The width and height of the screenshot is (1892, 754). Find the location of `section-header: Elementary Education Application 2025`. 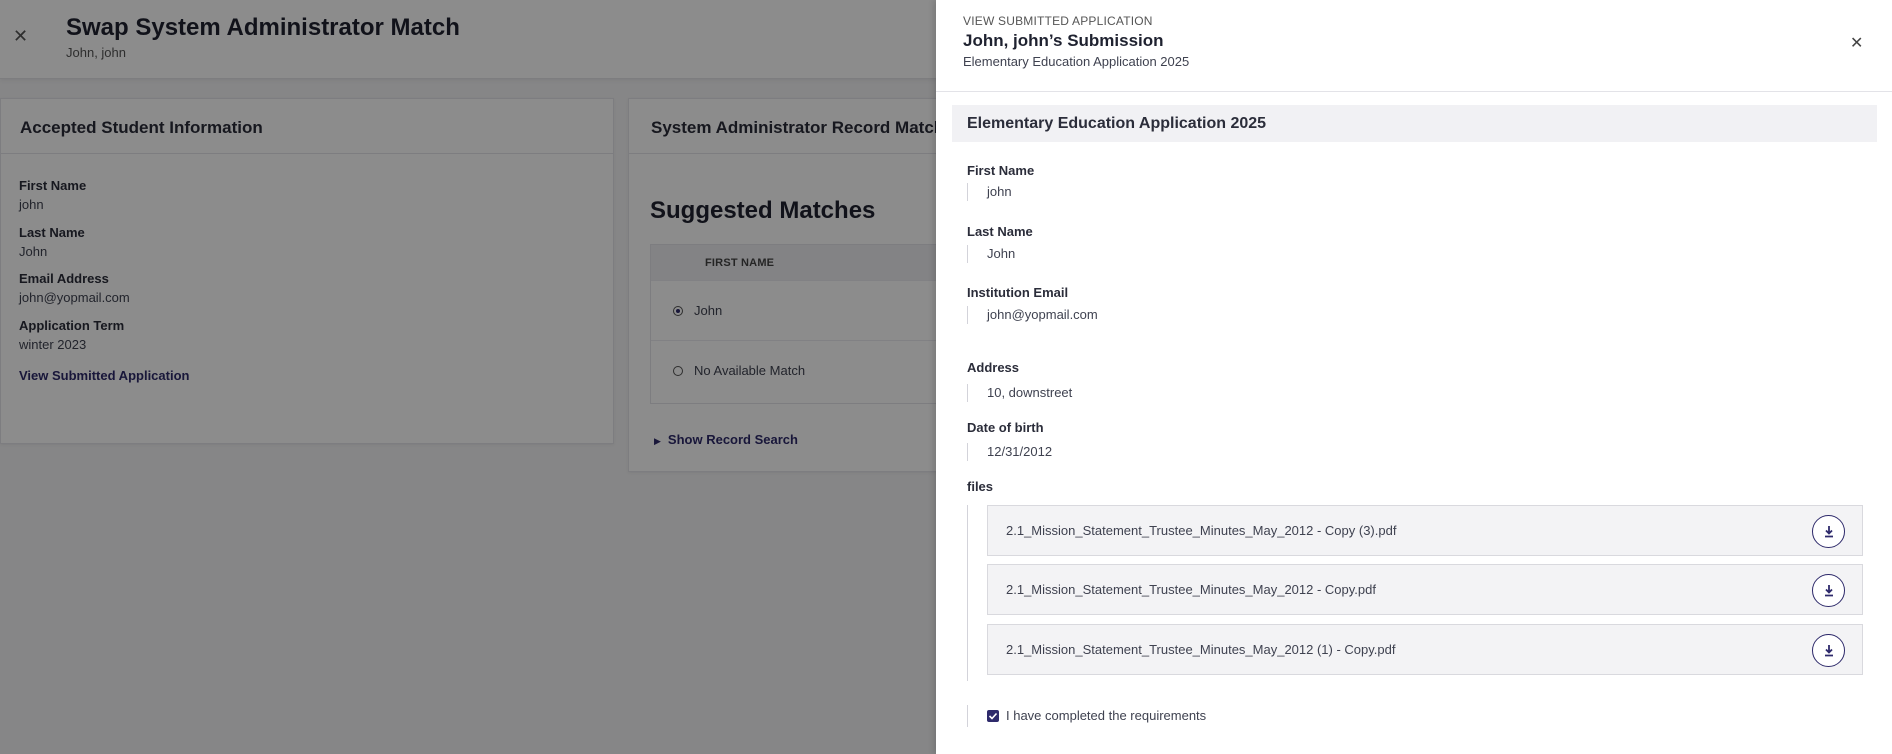

section-header: Elementary Education Application 2025 is located at coordinates (1414, 123).